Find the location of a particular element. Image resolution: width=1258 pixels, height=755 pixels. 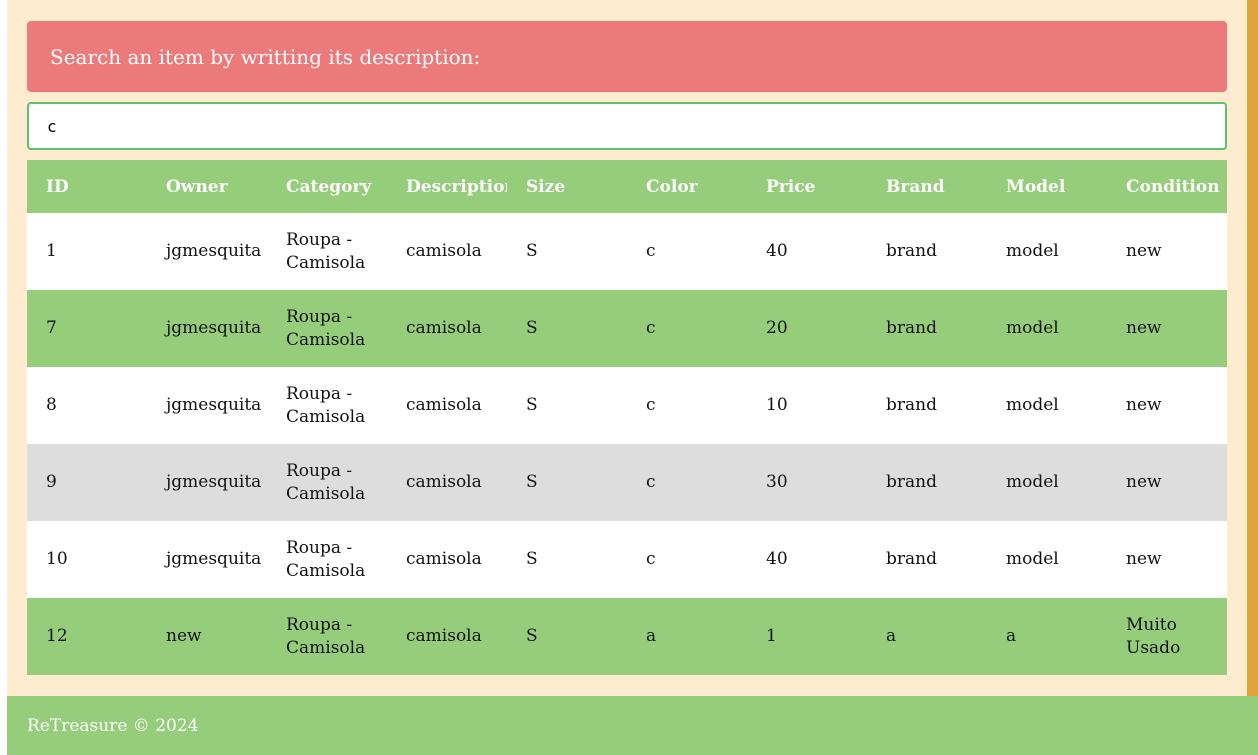

column-header-condition: Condition is located at coordinates (1167, 186).